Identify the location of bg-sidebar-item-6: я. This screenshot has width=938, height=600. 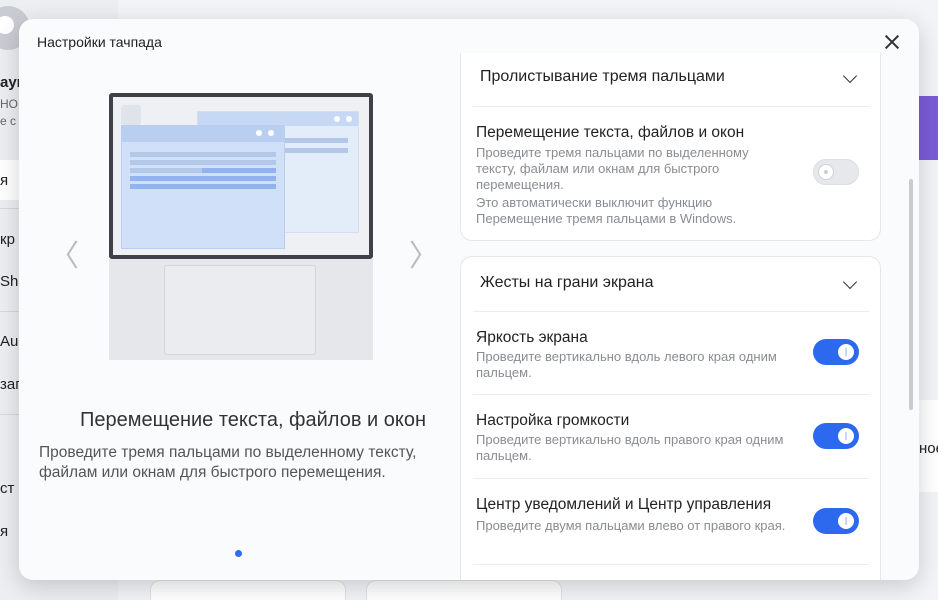
(4, 531).